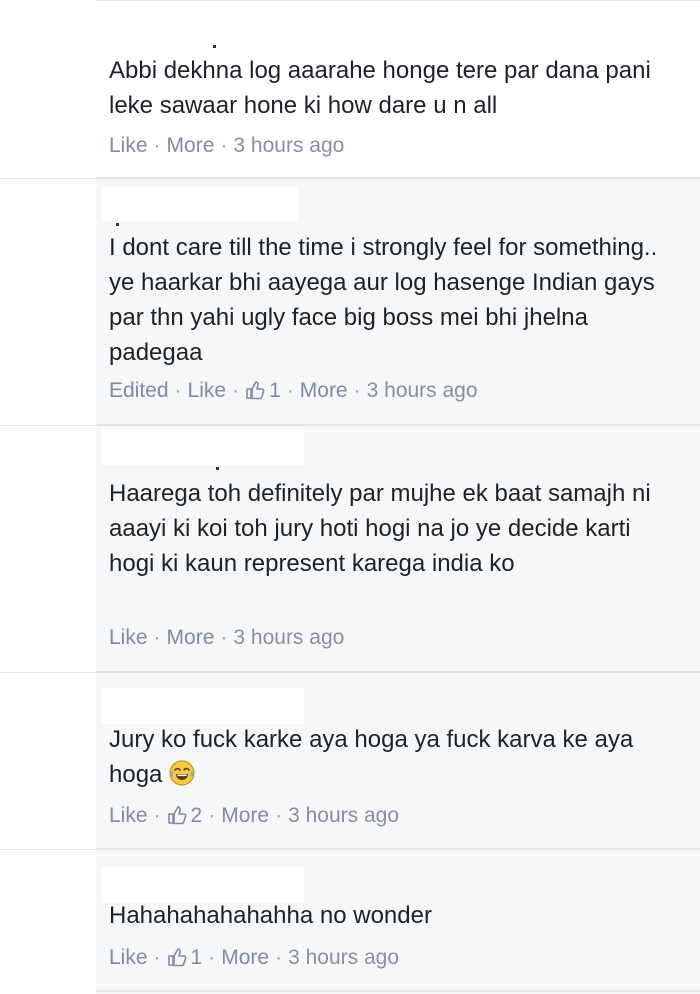 This screenshot has width=700, height=994. What do you see at coordinates (196, 815) in the screenshot?
I see `reaction-count-value: 2` at bounding box center [196, 815].